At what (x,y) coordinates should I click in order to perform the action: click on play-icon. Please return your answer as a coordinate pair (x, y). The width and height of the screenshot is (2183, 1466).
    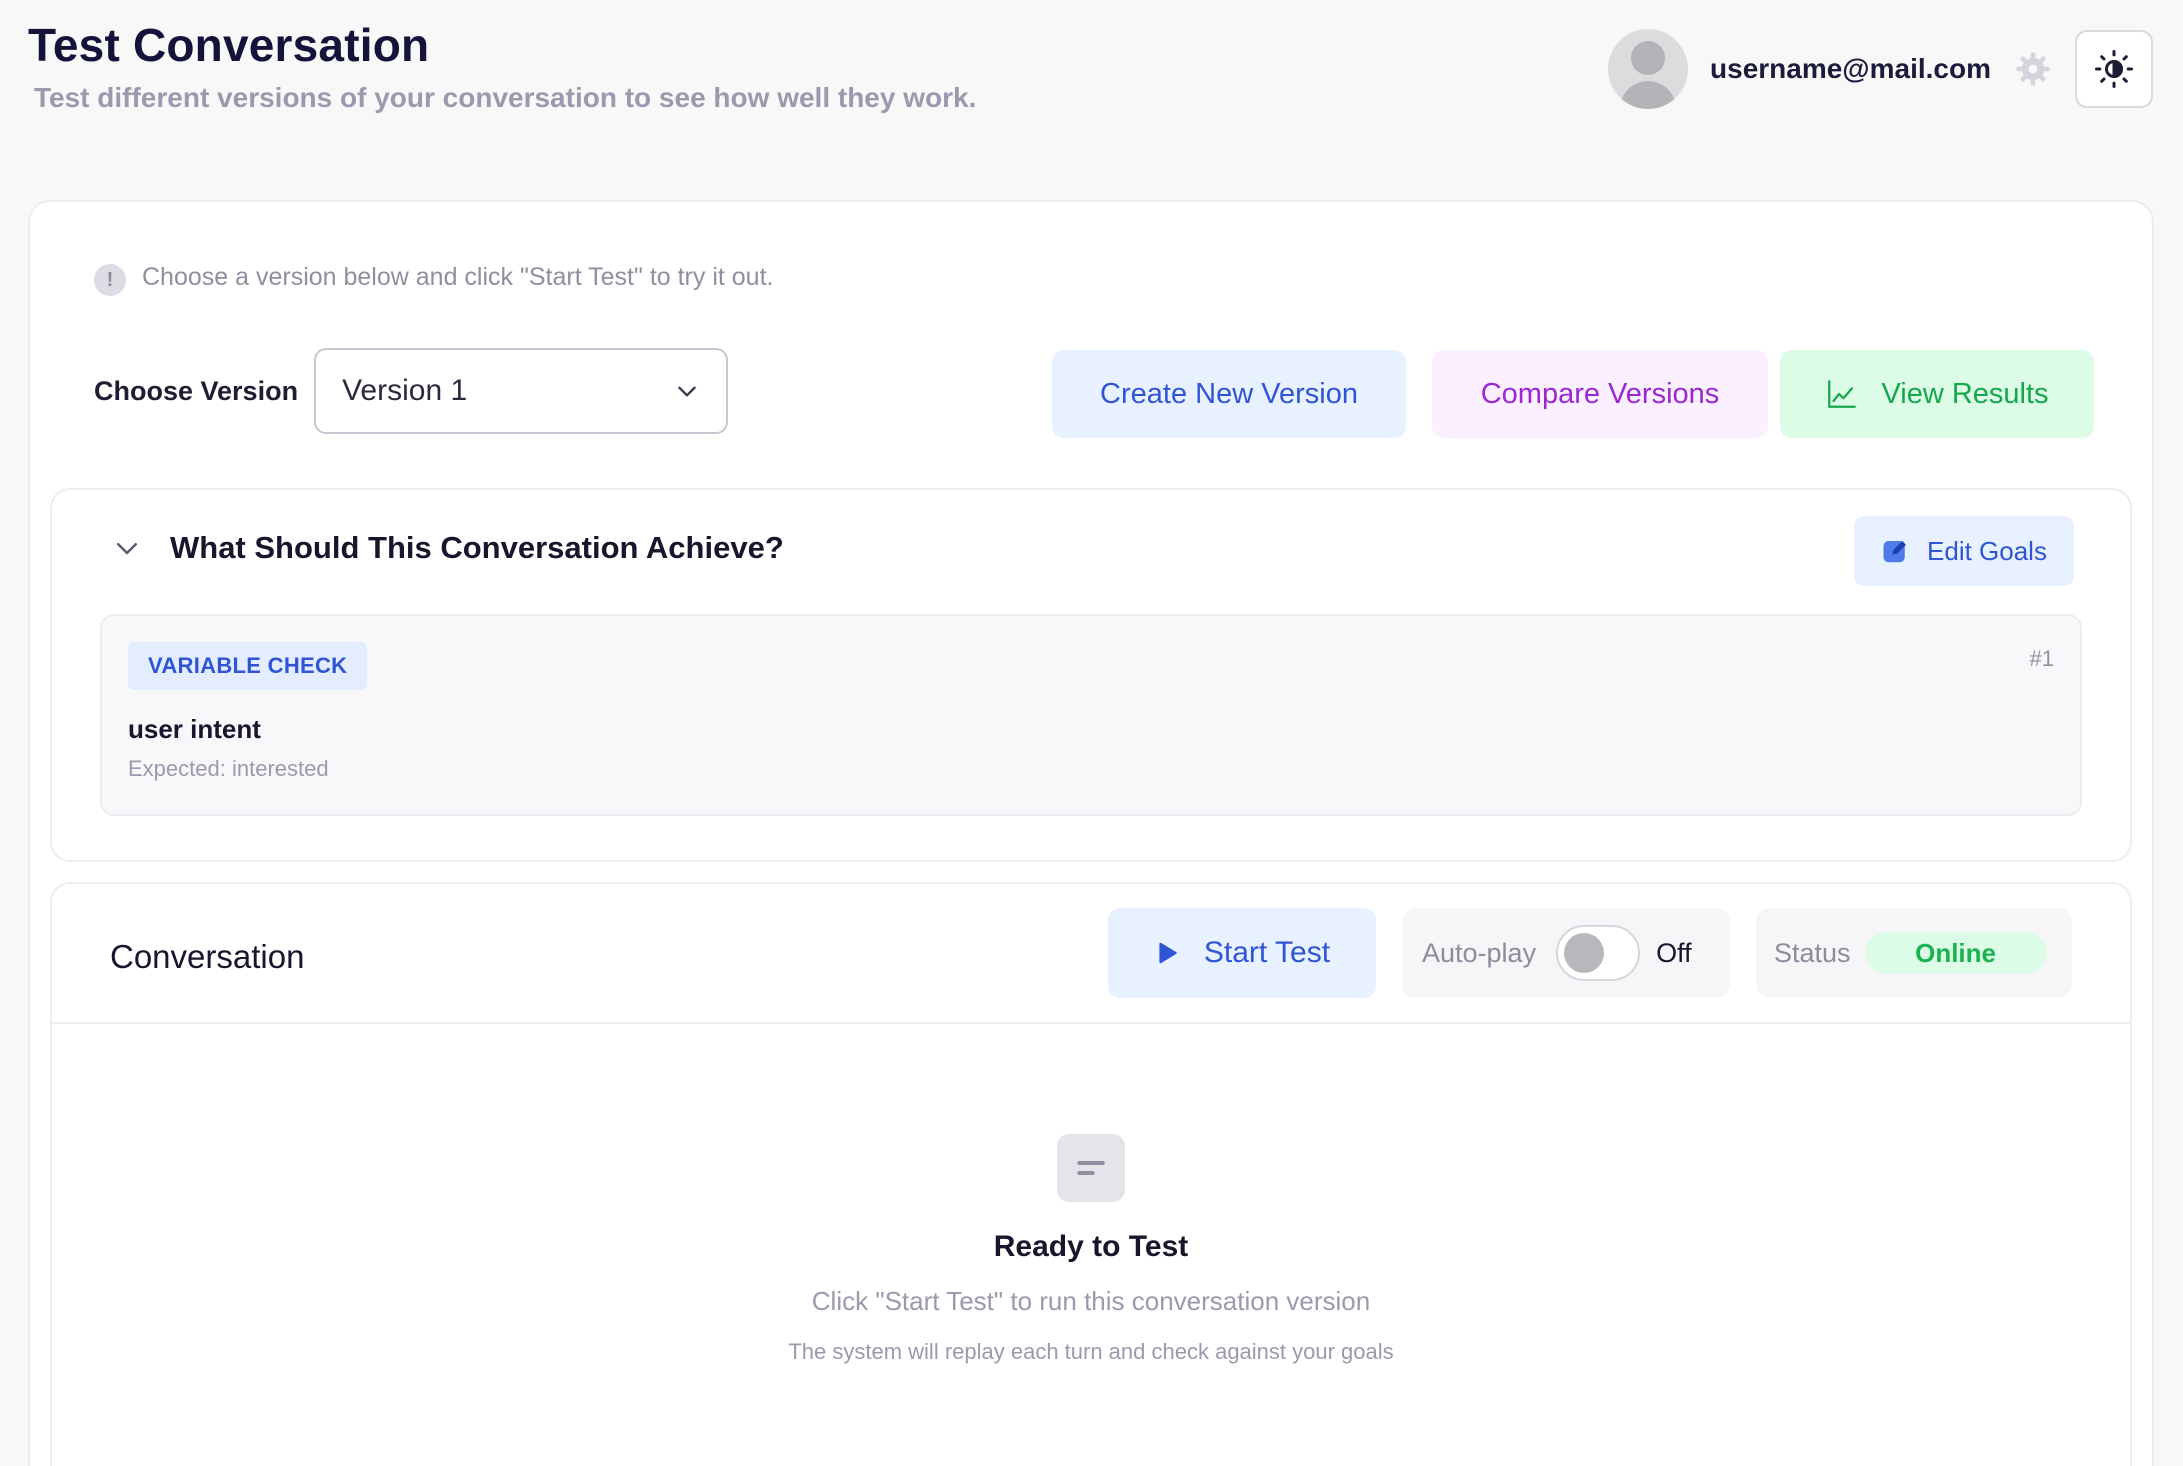
    Looking at the image, I should click on (1168, 953).